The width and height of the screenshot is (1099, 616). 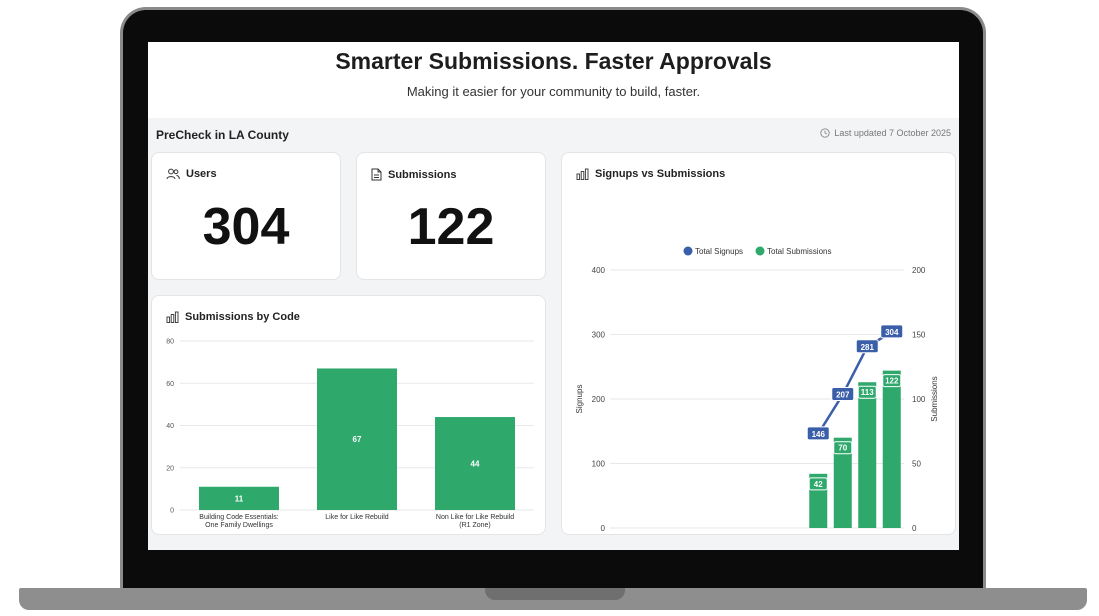 What do you see at coordinates (916, 464) in the screenshot?
I see `y2-tick-label: 50` at bounding box center [916, 464].